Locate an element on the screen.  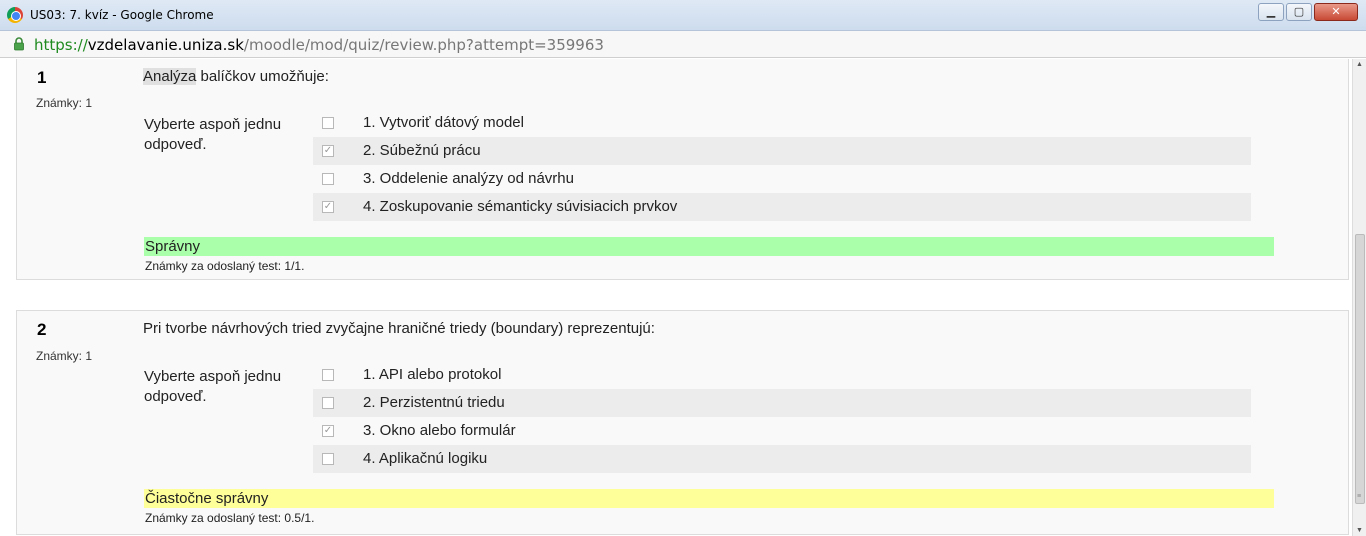
answer-option: 1. Vytvoriť dátový model is located at coordinates (782, 123).